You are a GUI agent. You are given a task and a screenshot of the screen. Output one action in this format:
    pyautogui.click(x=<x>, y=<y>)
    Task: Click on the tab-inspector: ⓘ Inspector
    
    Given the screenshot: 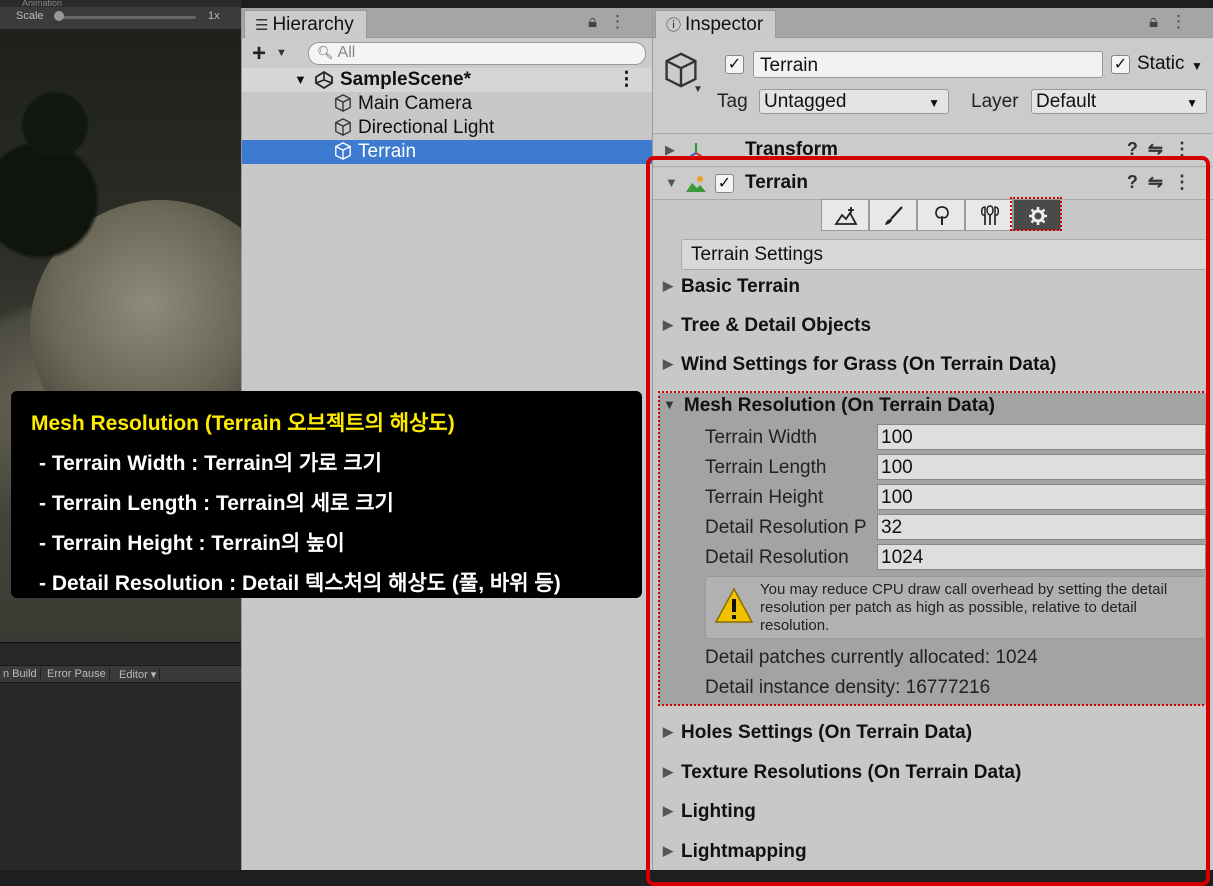 What is the action you would take?
    pyautogui.click(x=716, y=24)
    